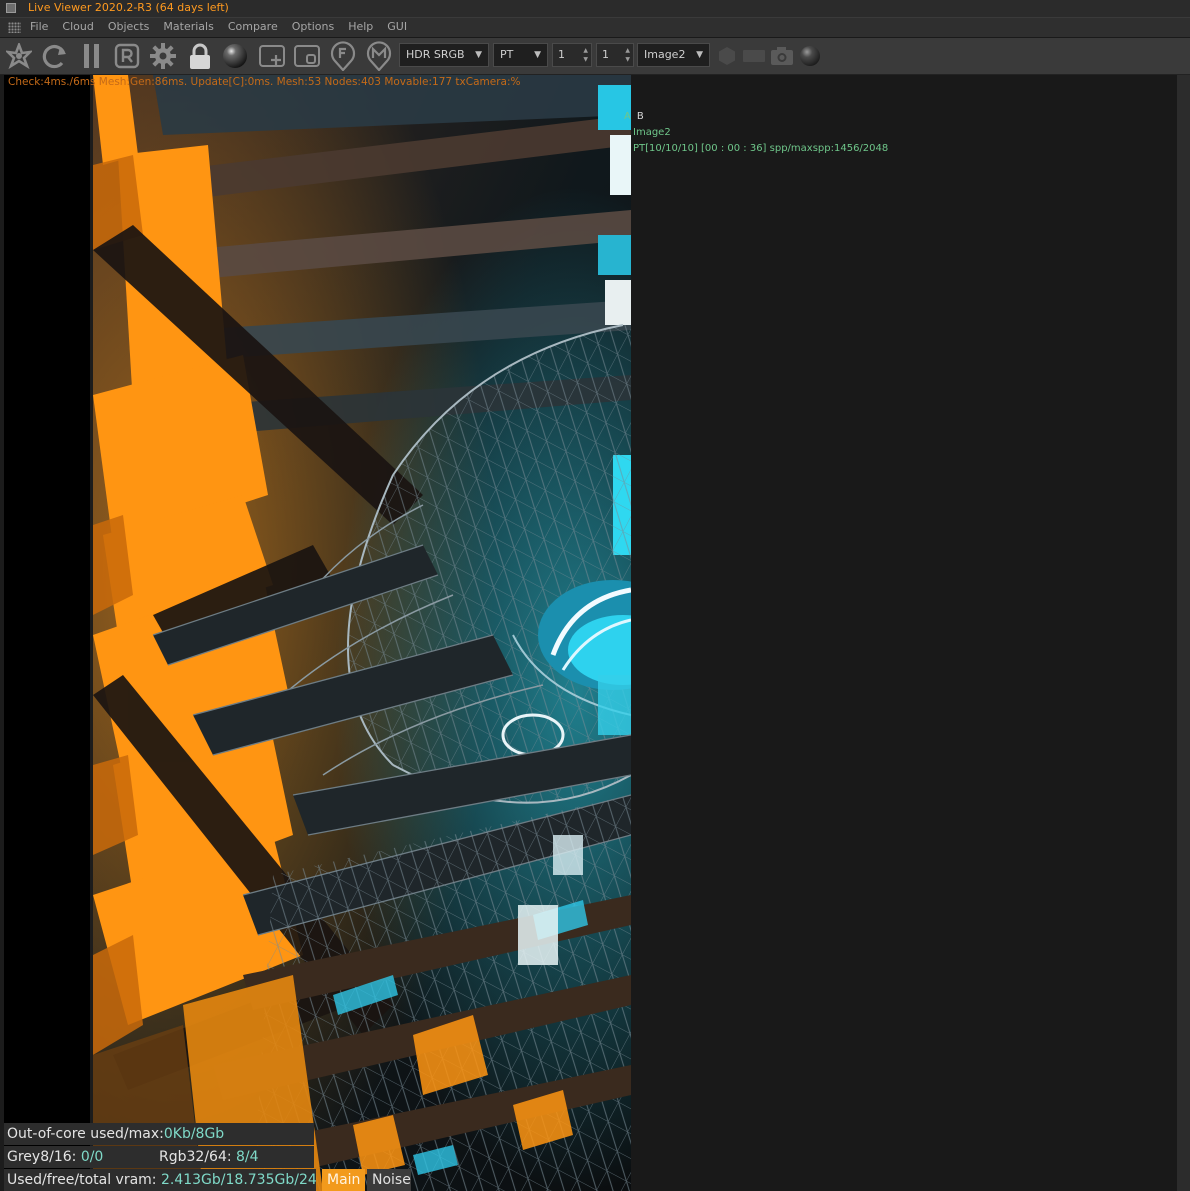  I want to click on lock-icon, so click(200, 56).